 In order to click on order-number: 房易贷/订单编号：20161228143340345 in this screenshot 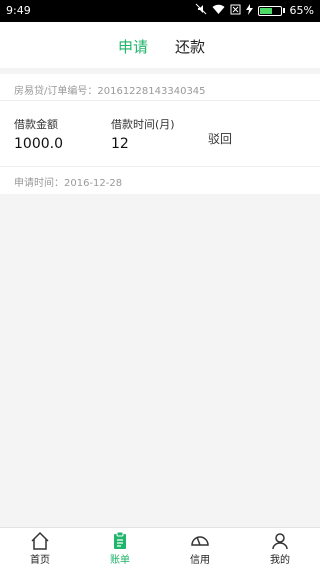, I will do `click(110, 91)`.